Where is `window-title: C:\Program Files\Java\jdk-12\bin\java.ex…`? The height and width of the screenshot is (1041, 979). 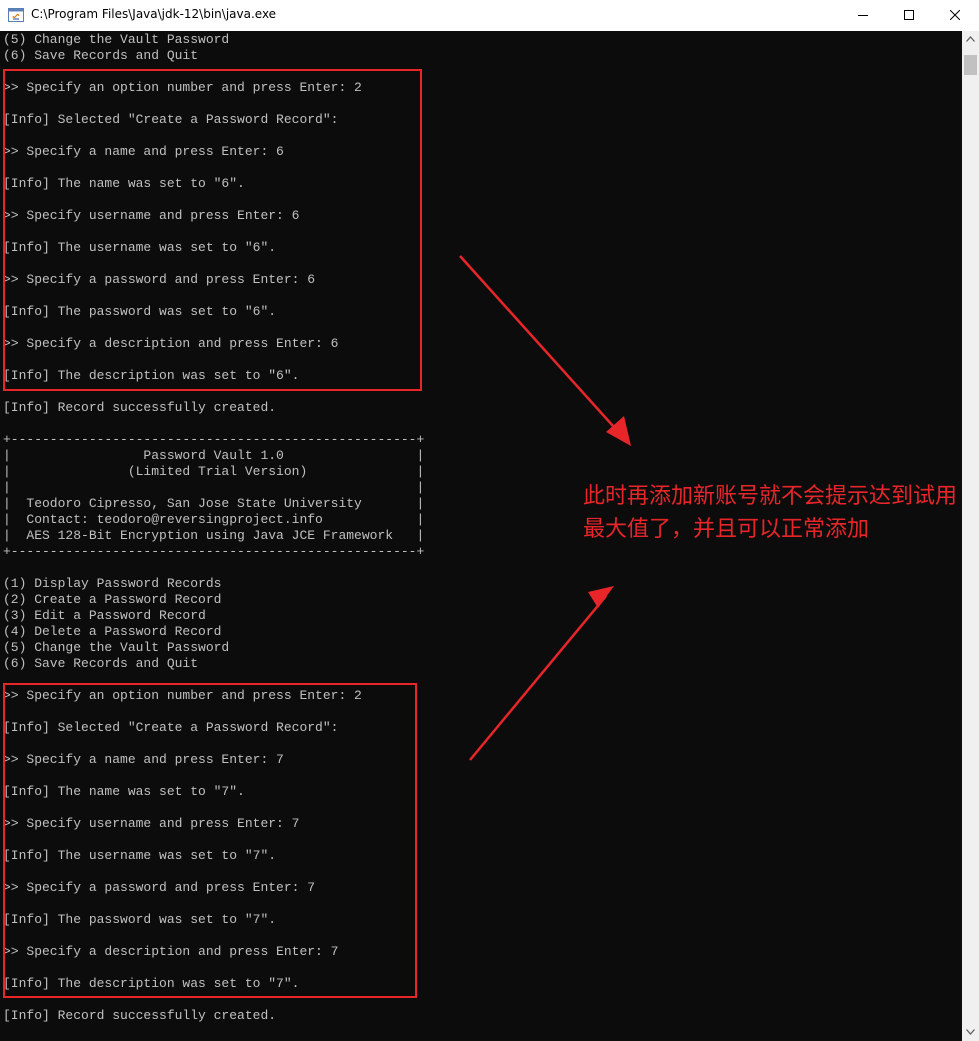
window-title: C:\Program Files\Java\jdk-12\bin\java.ex… is located at coordinates (154, 14).